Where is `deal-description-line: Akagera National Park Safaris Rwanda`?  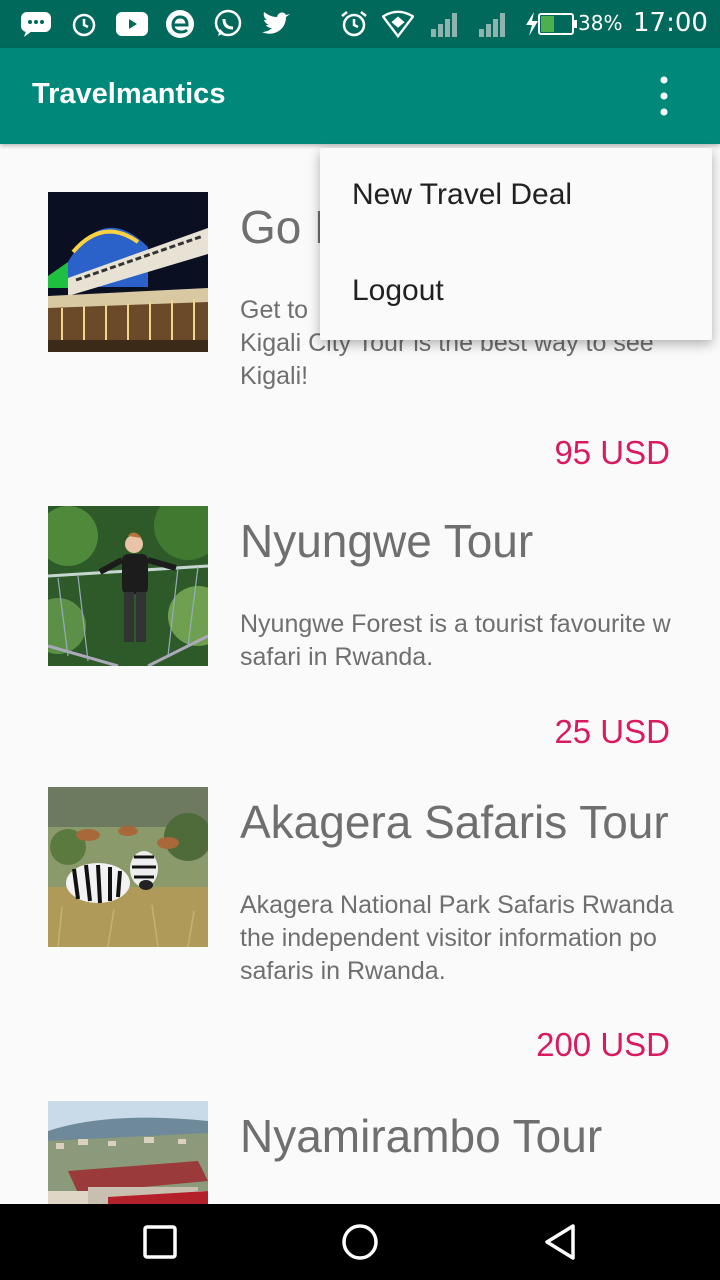 deal-description-line: Akagera National Park Safaris Rwanda is located at coordinates (457, 905).